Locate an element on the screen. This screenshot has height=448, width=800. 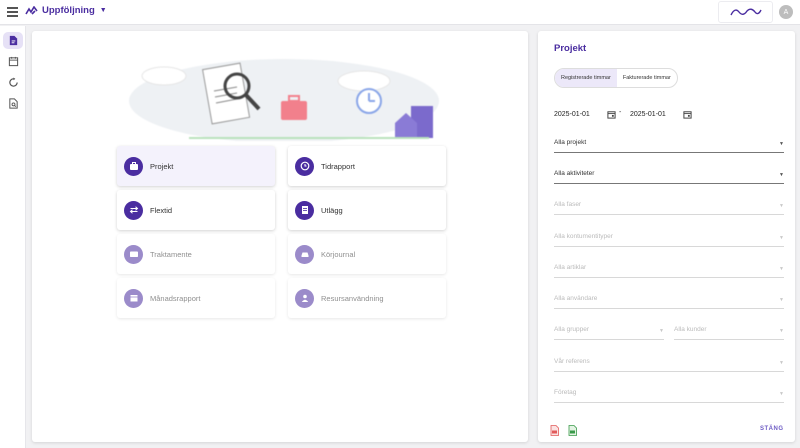
report-icon is located at coordinates (13, 40).